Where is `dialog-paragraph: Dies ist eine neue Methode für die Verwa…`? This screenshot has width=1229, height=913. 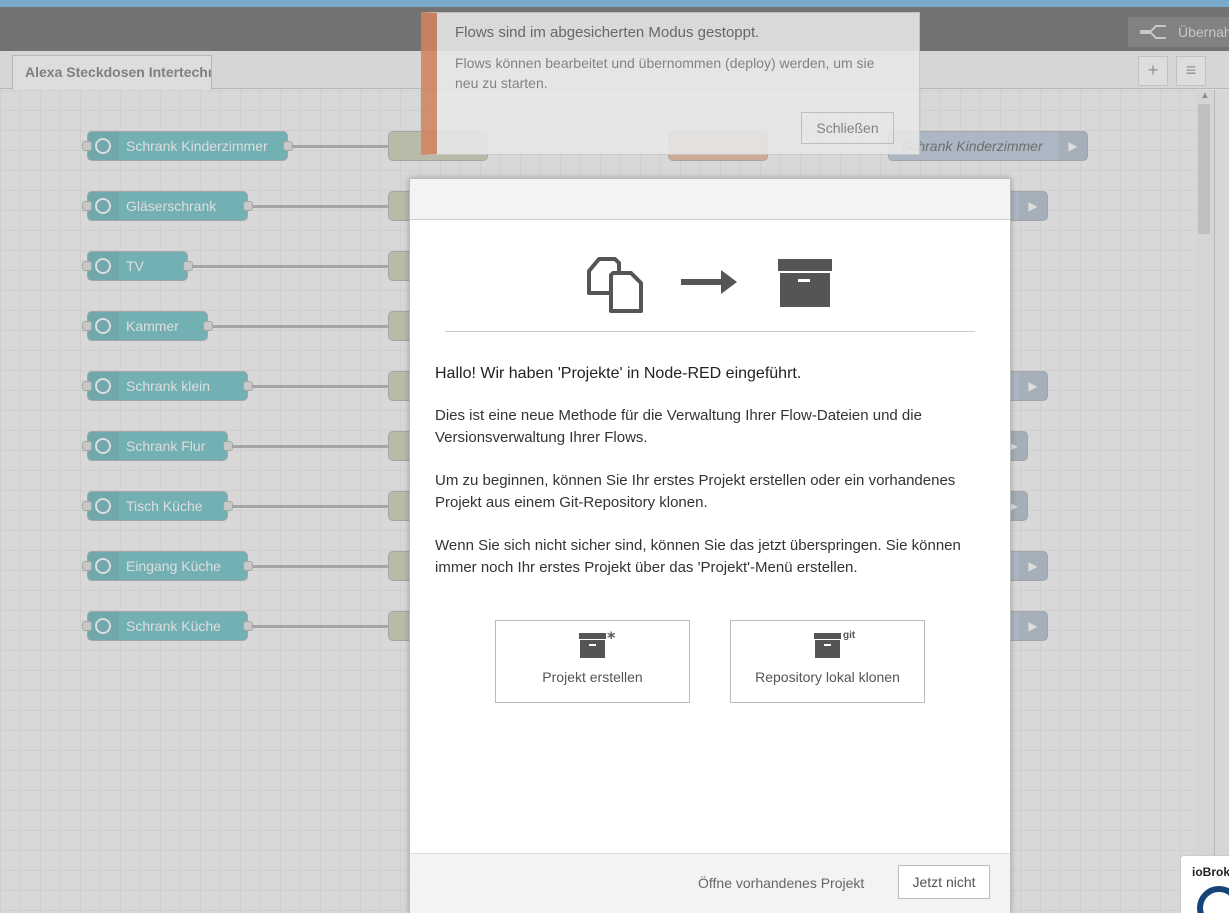
dialog-paragraph: Dies ist eine neue Methode für die Verwa… is located at coordinates (678, 426).